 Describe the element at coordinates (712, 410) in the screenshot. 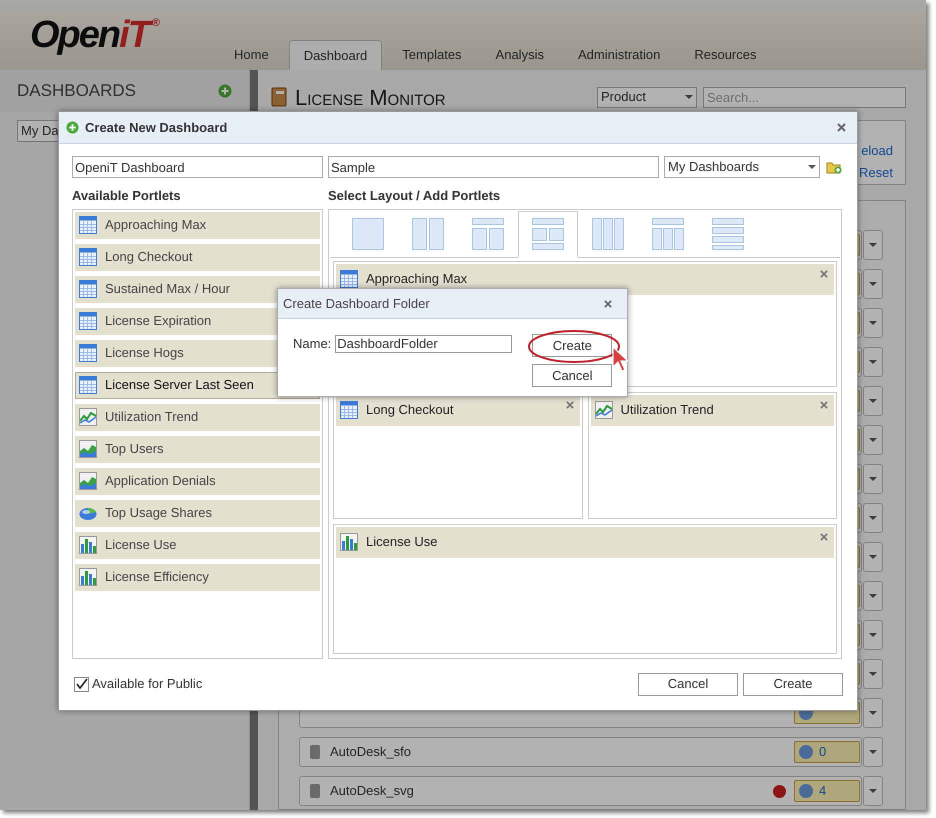

I see `portlet-header: Utilization Trend` at that location.